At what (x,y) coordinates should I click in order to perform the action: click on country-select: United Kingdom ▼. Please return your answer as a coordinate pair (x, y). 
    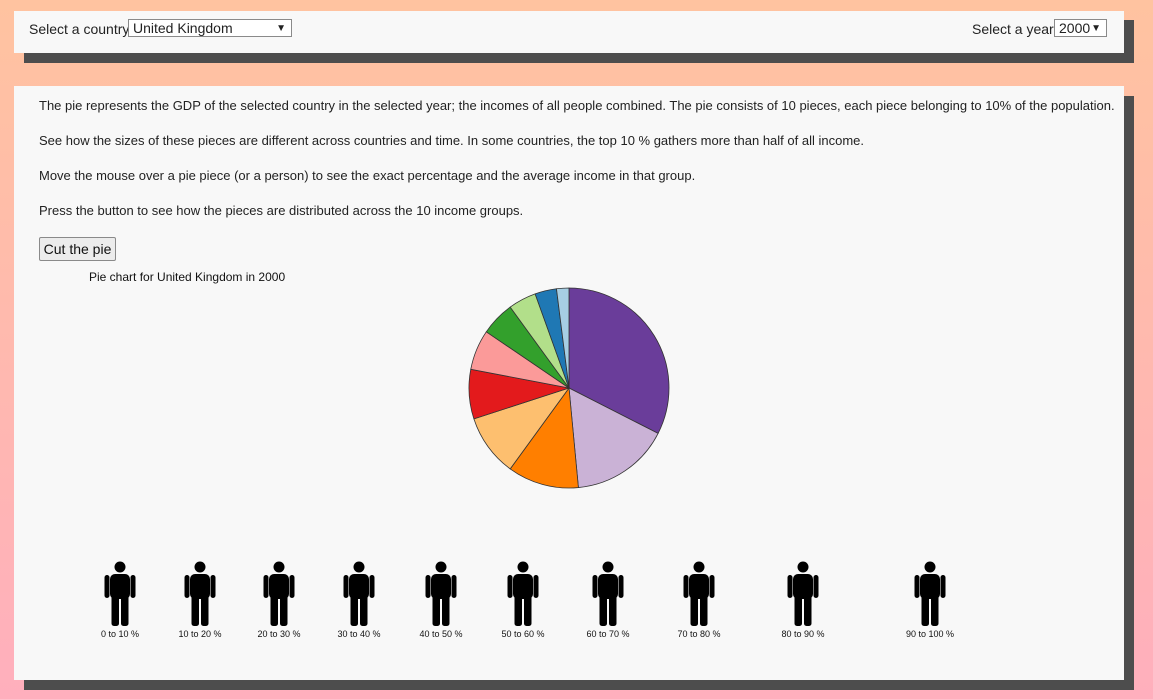
    Looking at the image, I should click on (210, 28).